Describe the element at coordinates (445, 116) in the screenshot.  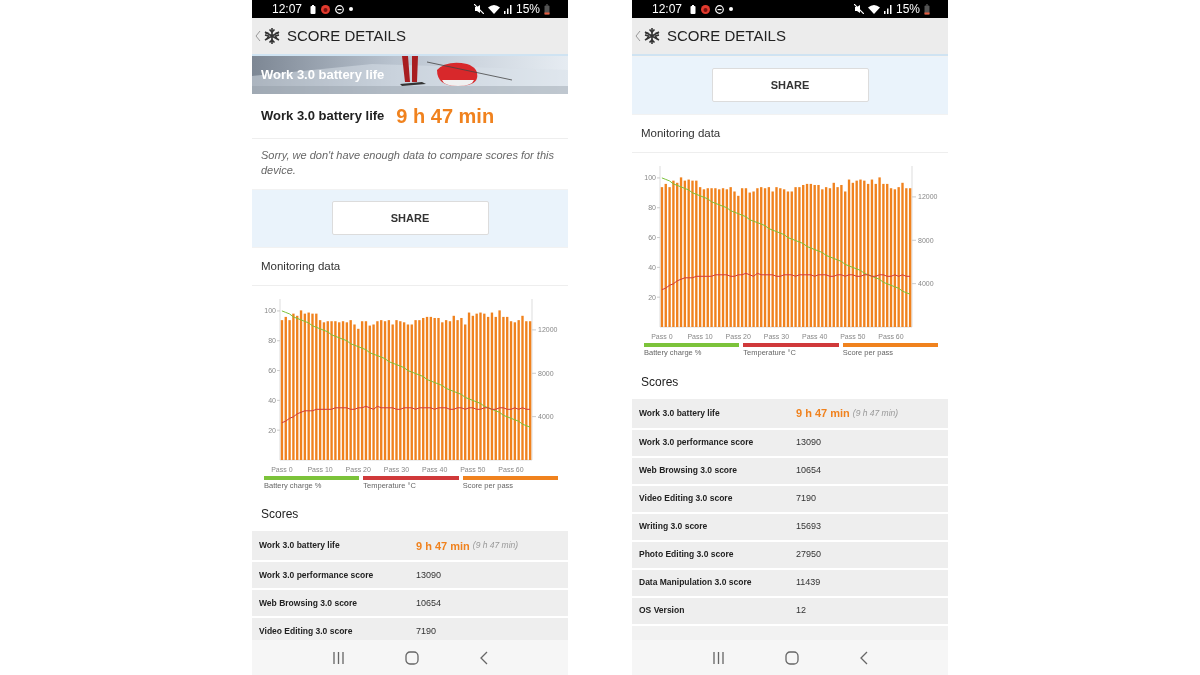
I see `result-value: 9 h 47 min` at that location.